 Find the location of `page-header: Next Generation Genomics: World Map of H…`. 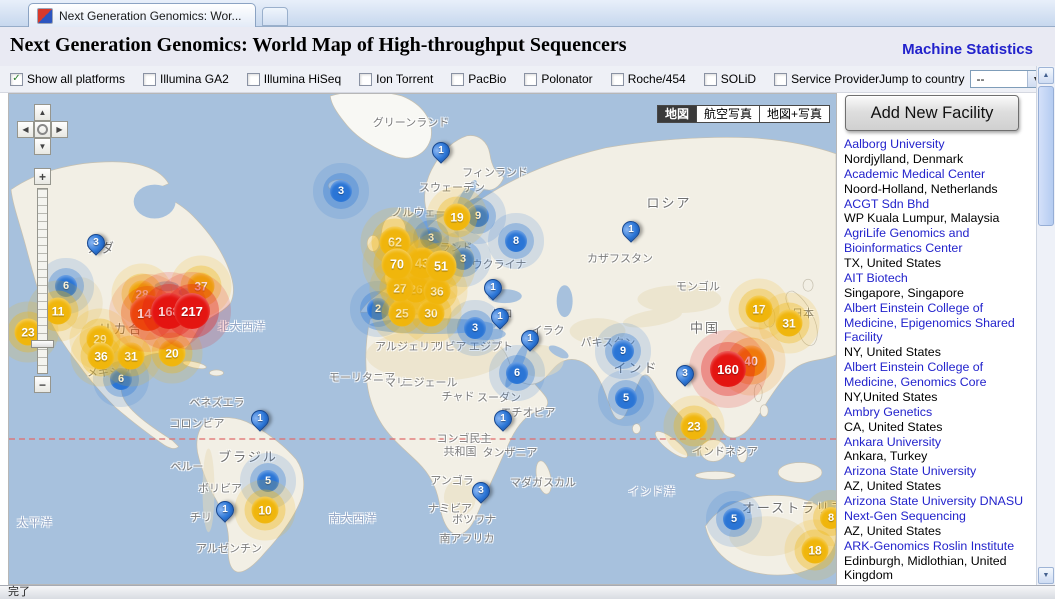

page-header: Next Generation Genomics: World Map of H… is located at coordinates (527, 46).